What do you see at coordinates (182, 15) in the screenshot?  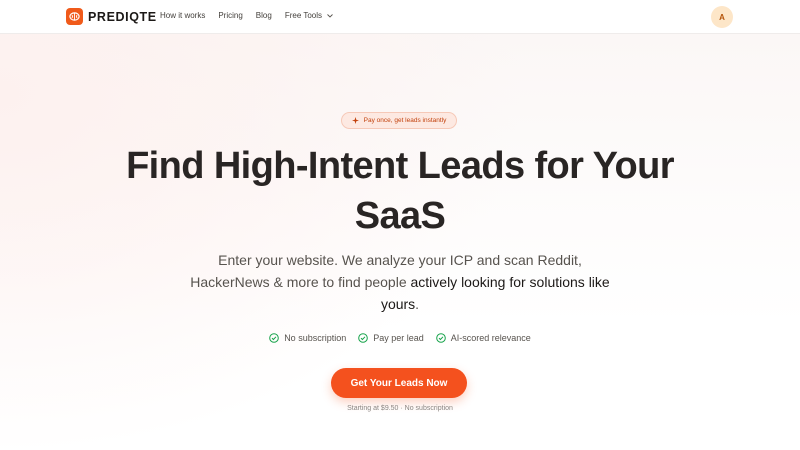 I see `nav-link-how-it-works: How it works` at bounding box center [182, 15].